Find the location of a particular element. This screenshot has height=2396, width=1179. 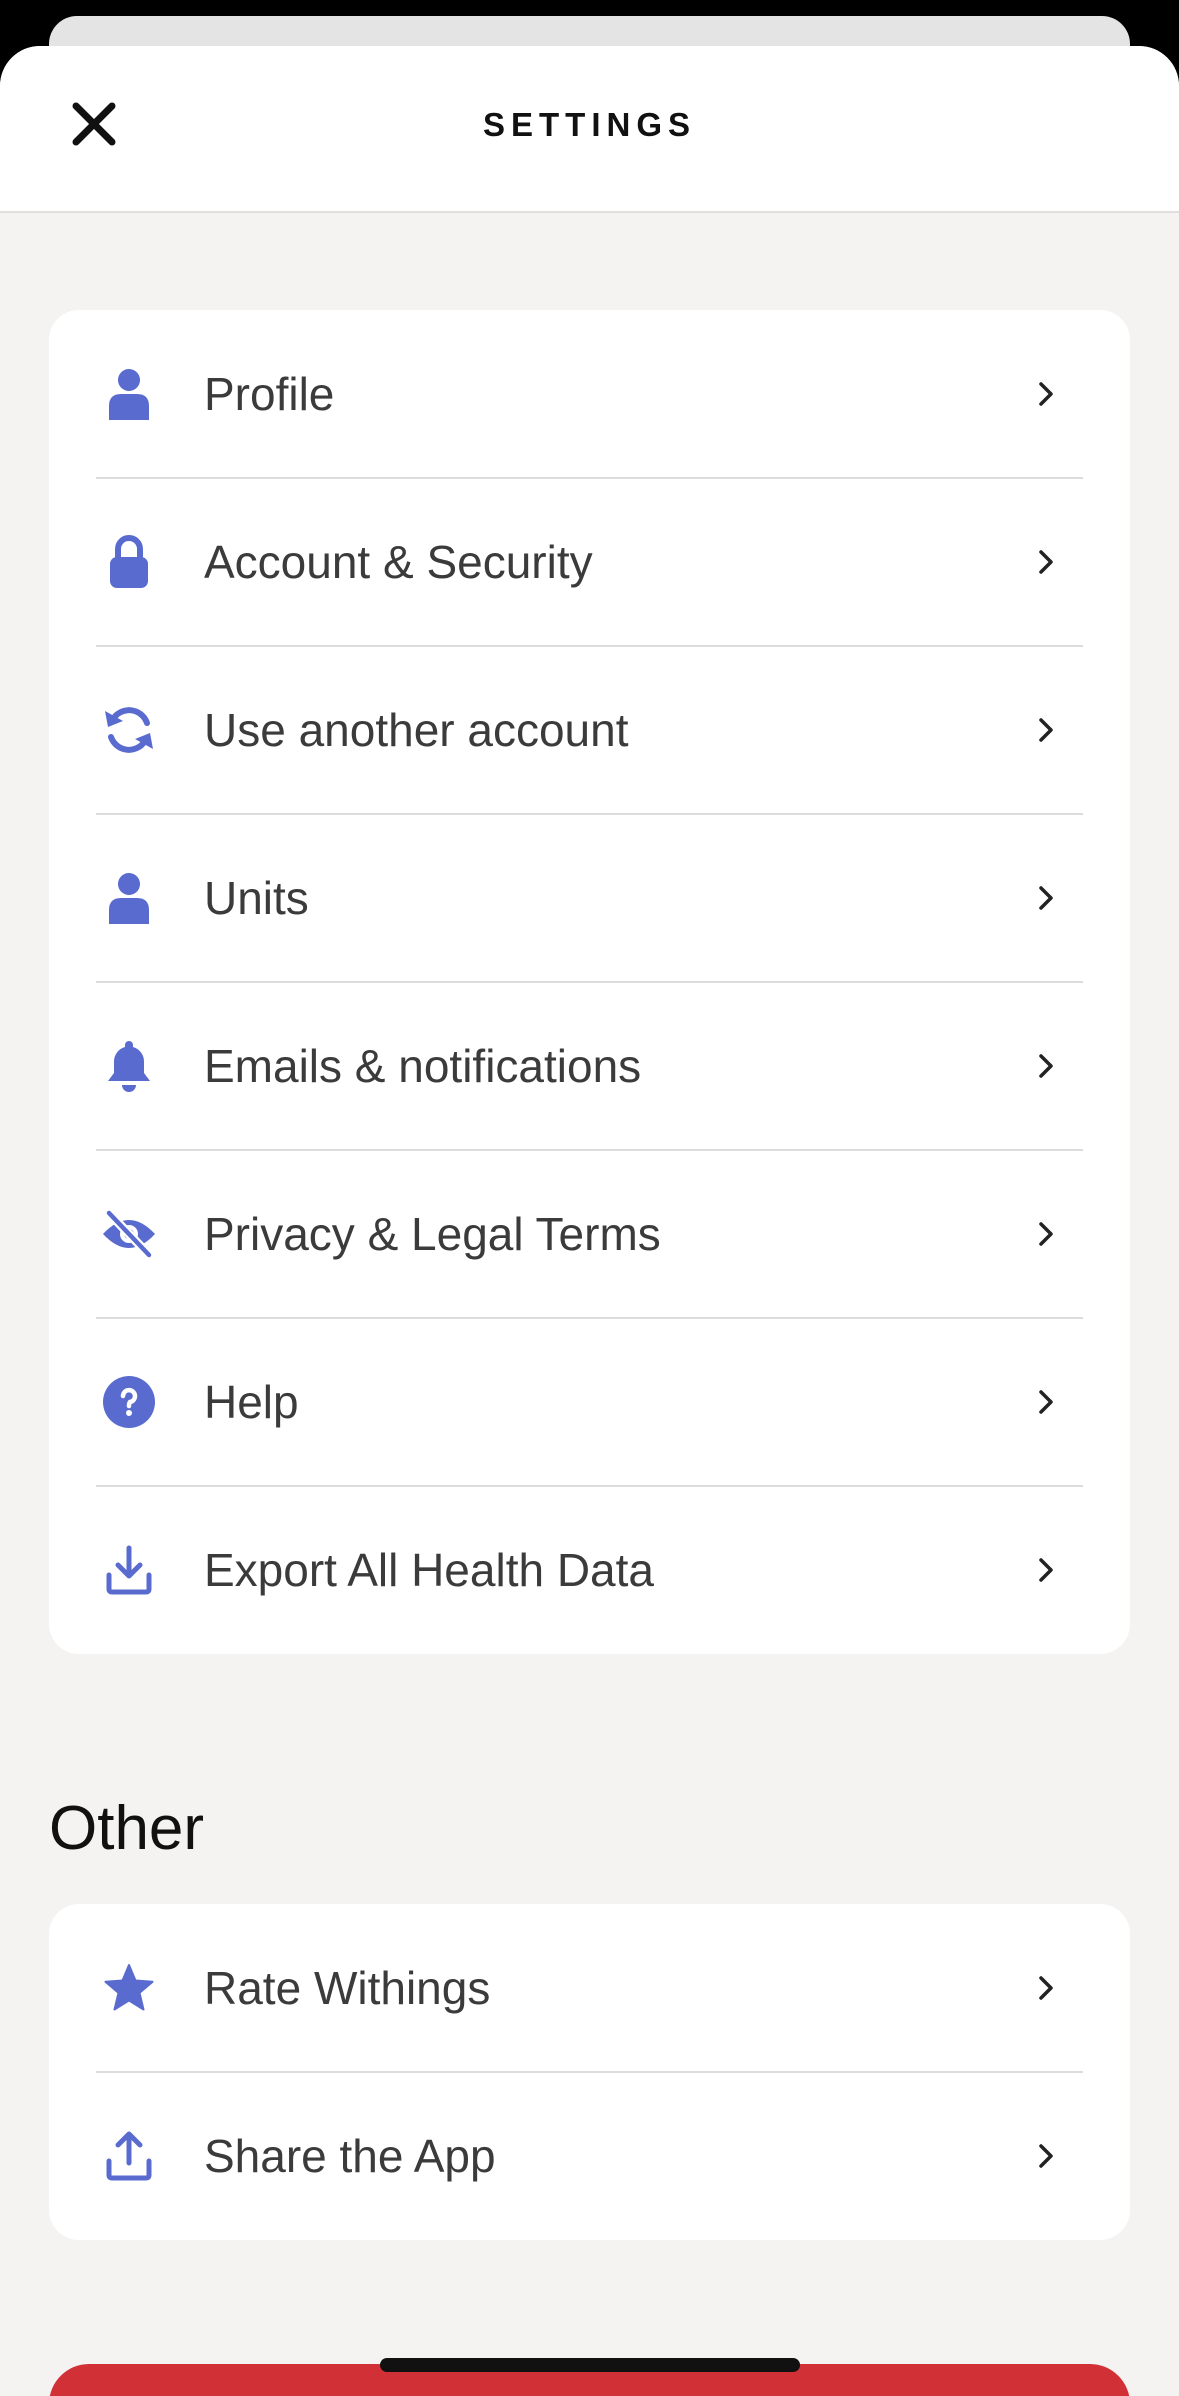

settings-item-privacy-legal: Privacy & Legal Terms is located at coordinates (589, 1233).